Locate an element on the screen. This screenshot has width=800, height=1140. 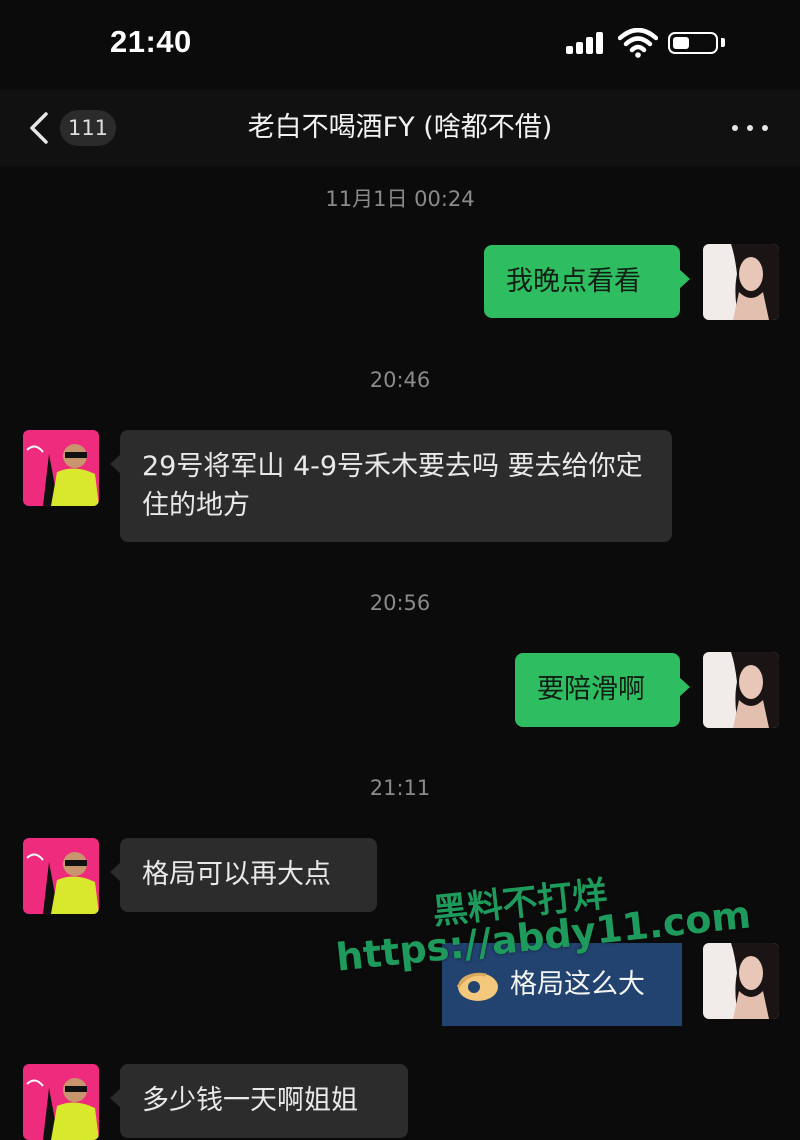
received-message-bubble: 29号将军山 4-9号禾木要去吗 要去给你定住的地方 is located at coordinates (391, 486).